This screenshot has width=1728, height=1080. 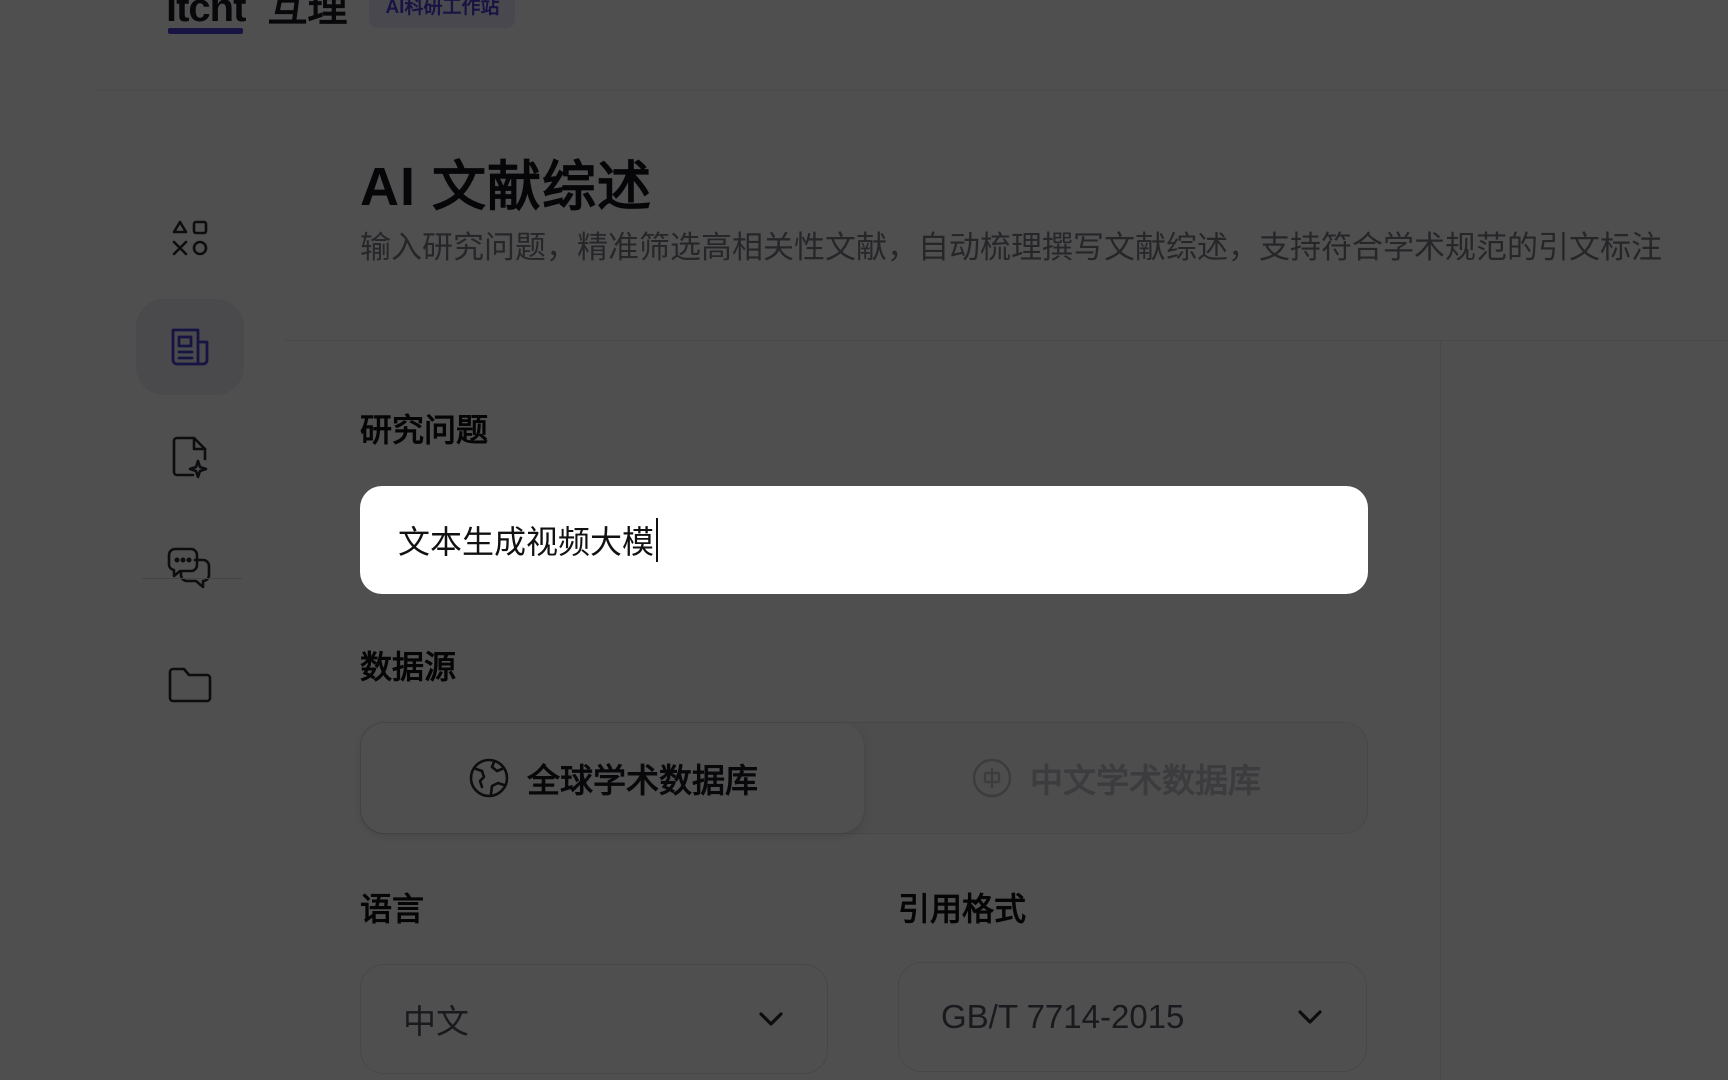 What do you see at coordinates (424, 430) in the screenshot?
I see `question-label: 研究问题` at bounding box center [424, 430].